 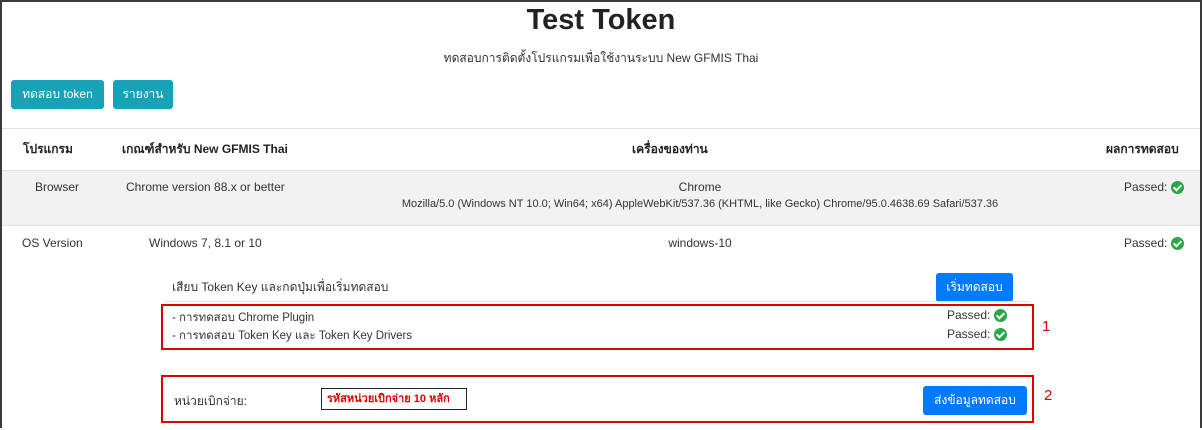 I want to click on page-title: Test Token, so click(x=601, y=20).